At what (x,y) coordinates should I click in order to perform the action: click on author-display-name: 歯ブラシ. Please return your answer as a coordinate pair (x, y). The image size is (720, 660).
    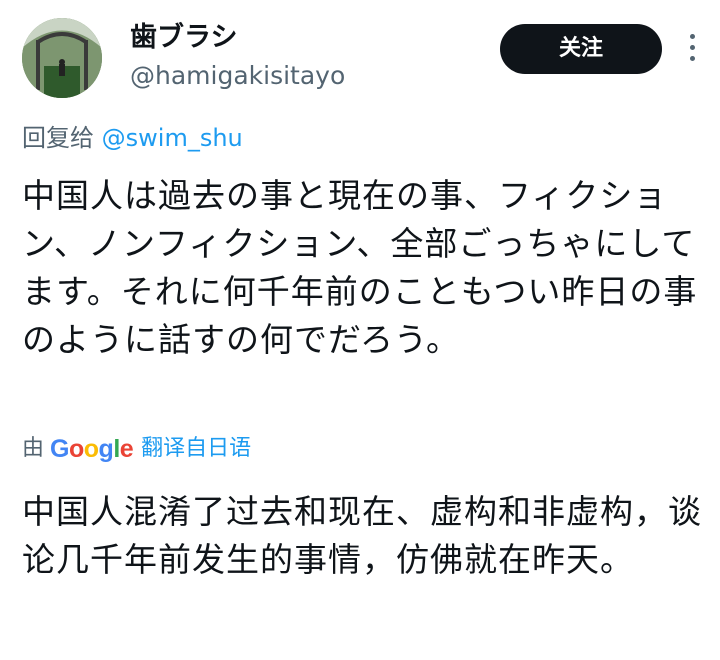
    Looking at the image, I should click on (183, 38).